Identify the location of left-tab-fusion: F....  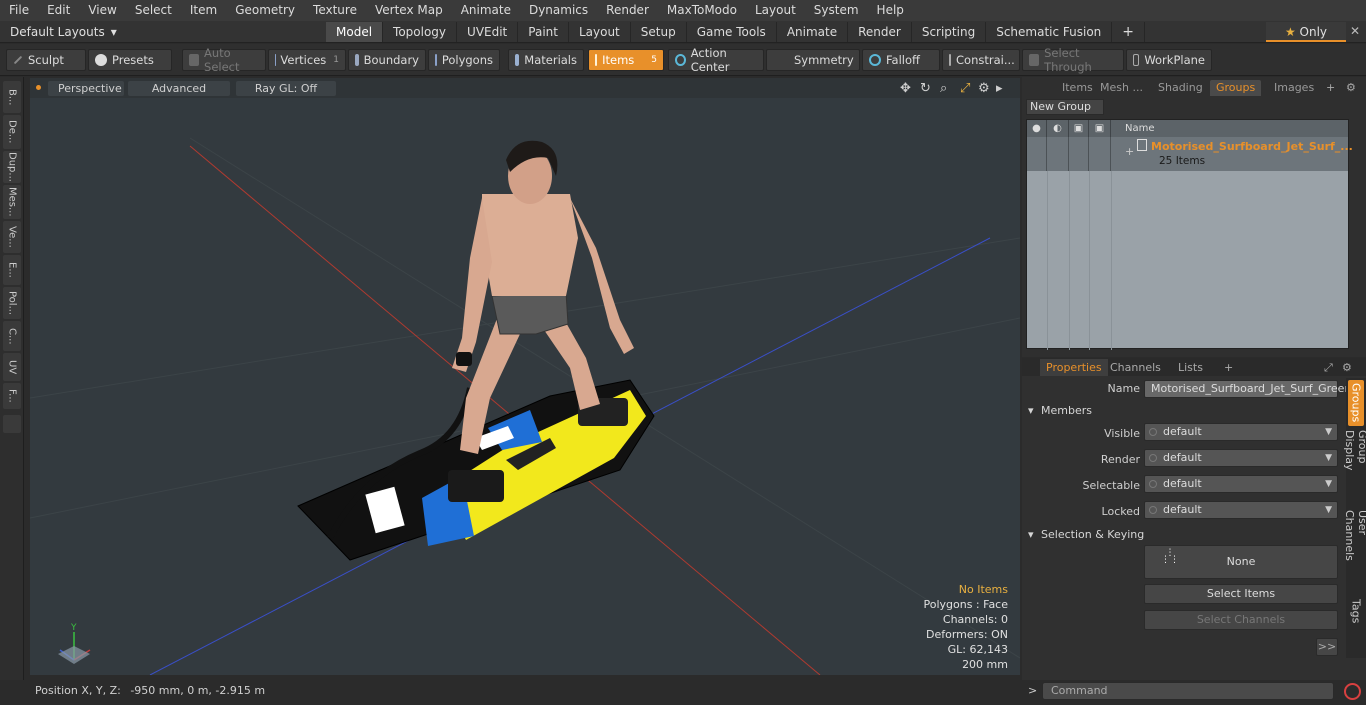
(12, 396).